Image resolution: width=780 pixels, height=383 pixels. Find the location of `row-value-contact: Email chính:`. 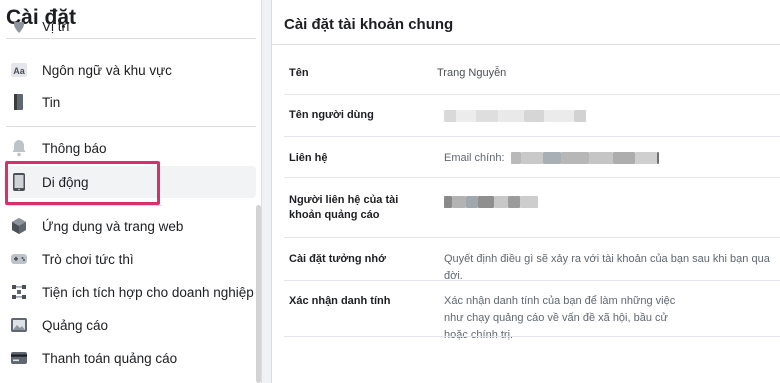

row-value-contact: Email chính: is located at coordinates (551, 158).